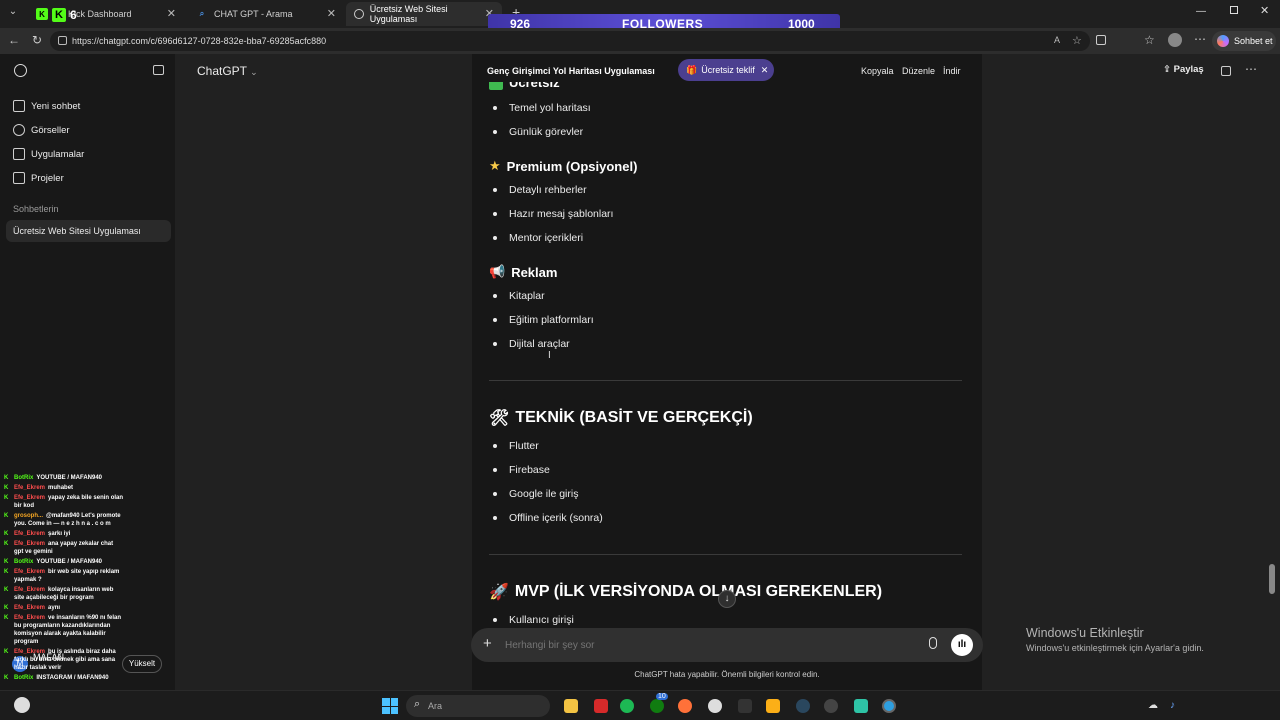 The image size is (1280, 720). I want to click on start-button, so click(390, 706).